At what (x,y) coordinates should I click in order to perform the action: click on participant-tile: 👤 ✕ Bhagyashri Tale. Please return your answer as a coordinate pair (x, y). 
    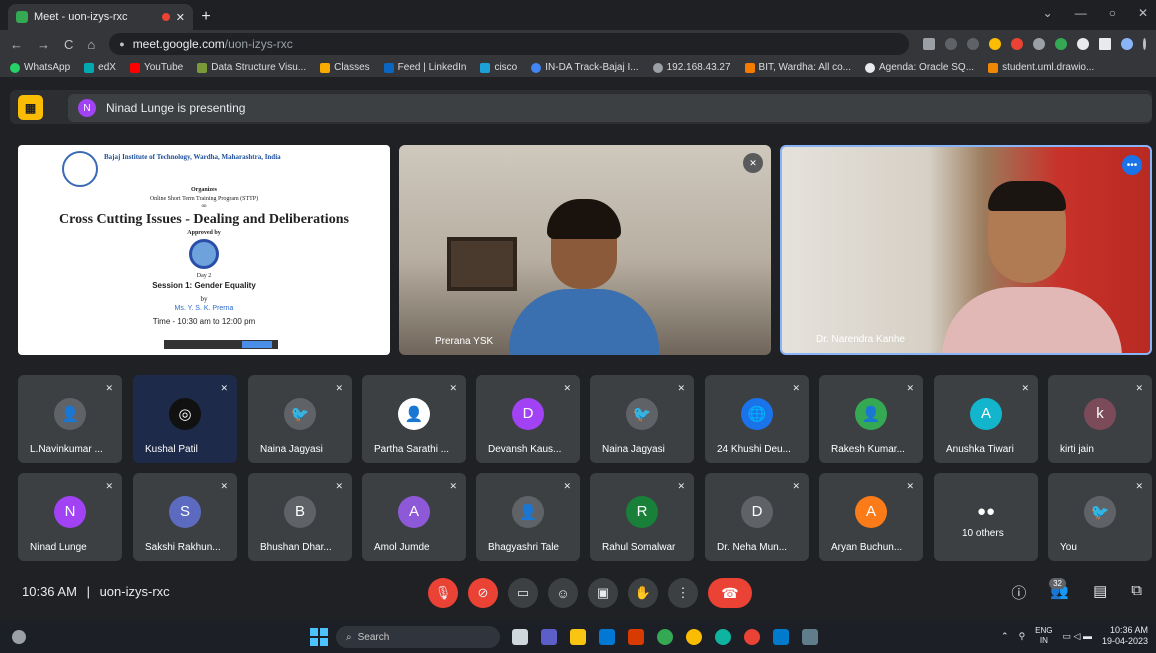
    Looking at the image, I should click on (528, 517).